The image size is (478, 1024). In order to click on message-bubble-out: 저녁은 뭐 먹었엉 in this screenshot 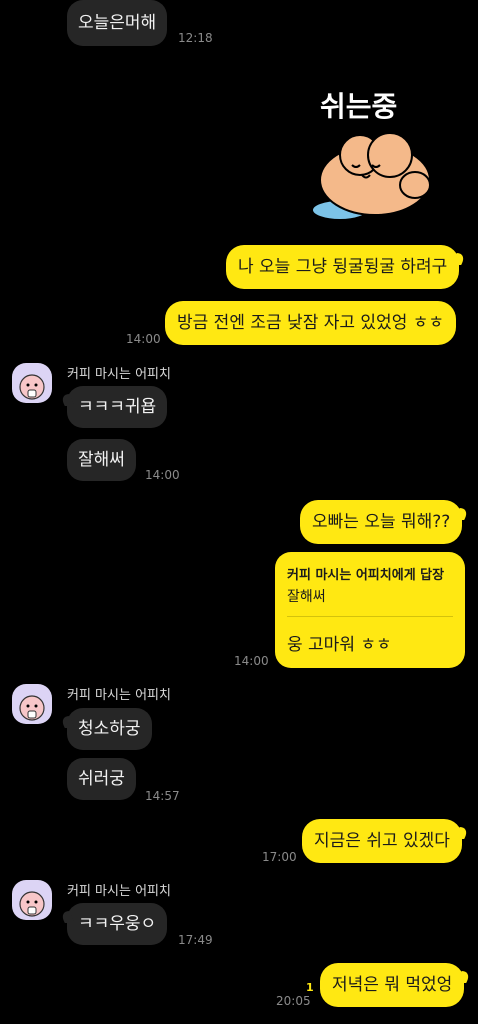, I will do `click(392, 985)`.